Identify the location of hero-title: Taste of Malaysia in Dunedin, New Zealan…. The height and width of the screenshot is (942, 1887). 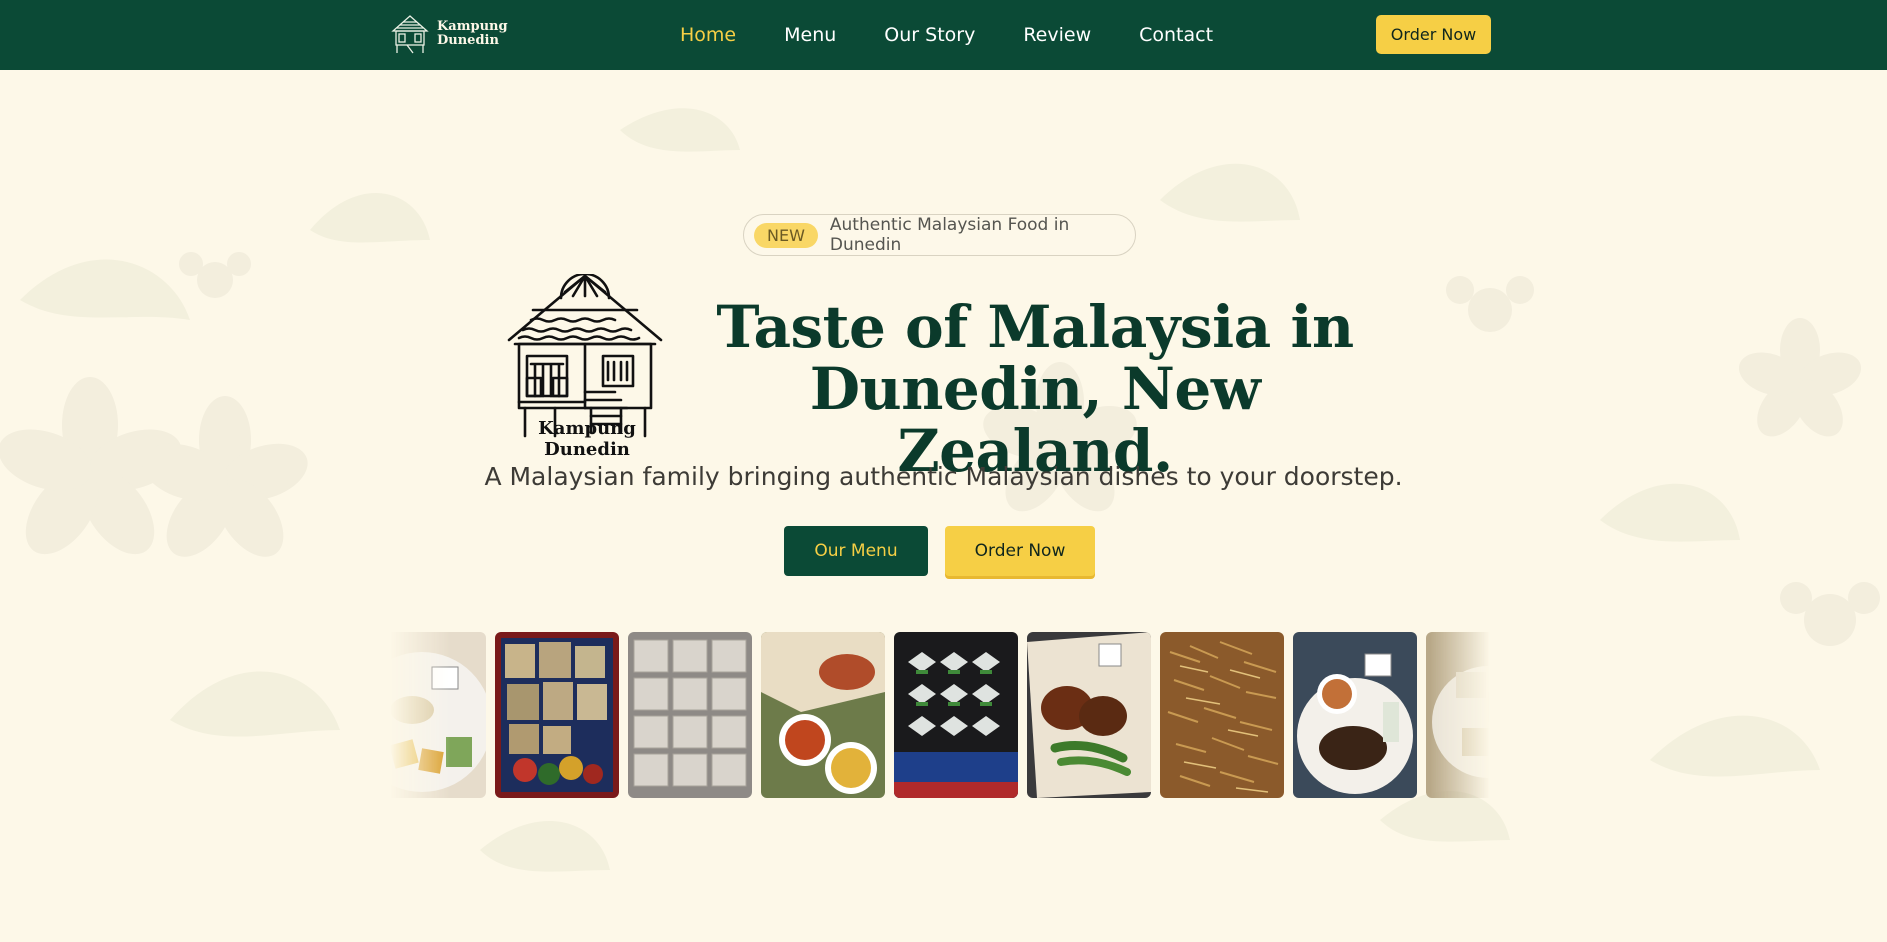
(1035, 389).